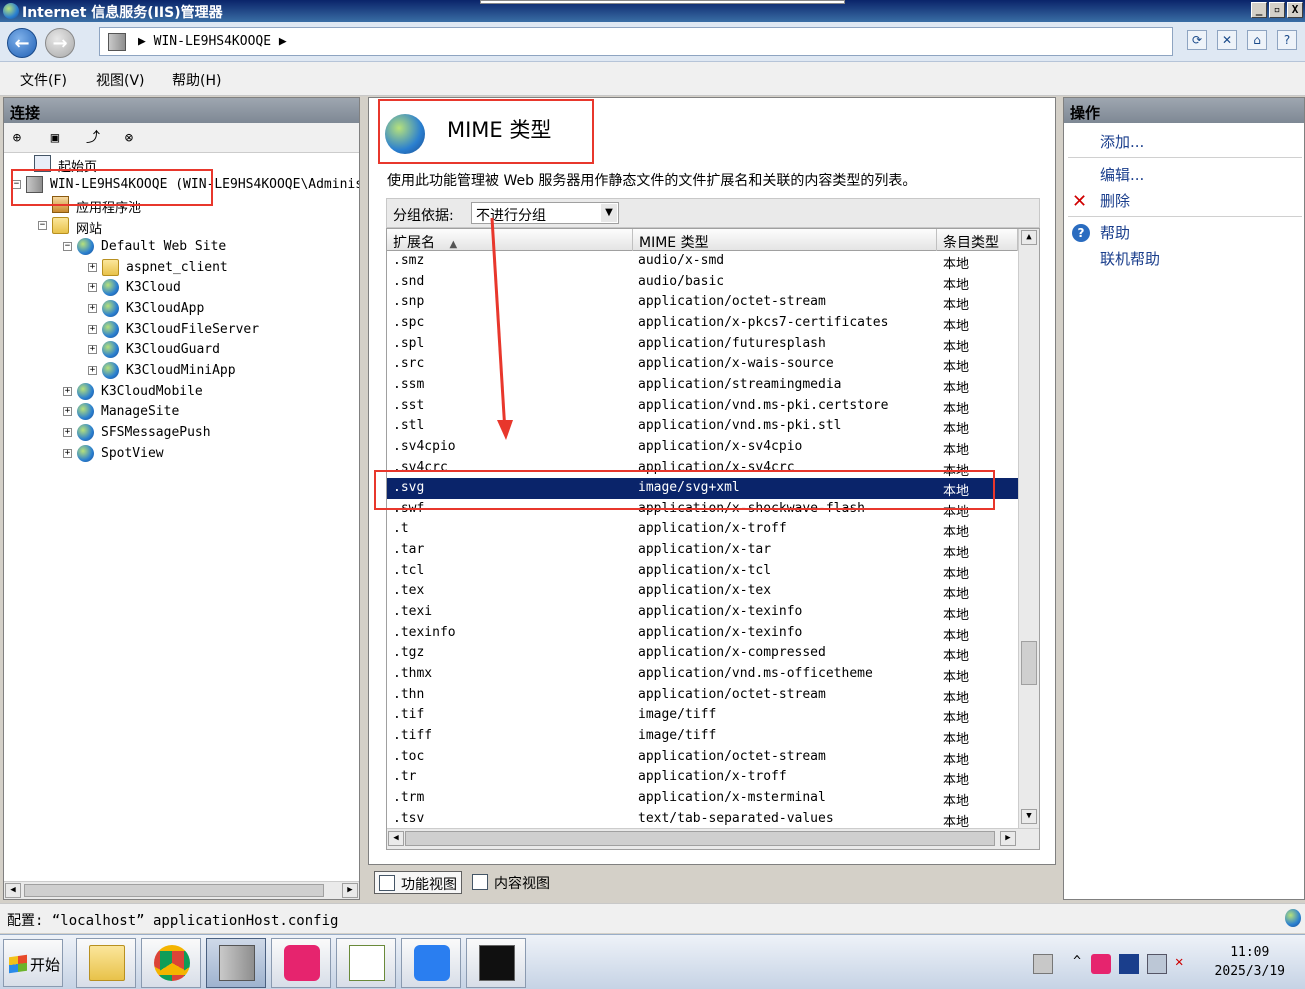 The width and height of the screenshot is (1305, 989). What do you see at coordinates (702, 715) in the screenshot?
I see `table-row: .tif image/tiff 本地` at bounding box center [702, 715].